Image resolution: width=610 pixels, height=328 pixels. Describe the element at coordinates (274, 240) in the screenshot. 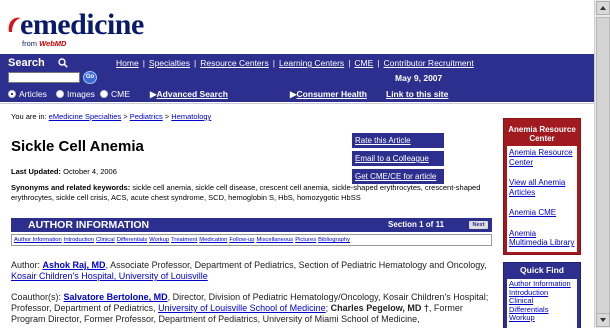

I see `subnav-miscellaneous: Miscellaneous` at that location.